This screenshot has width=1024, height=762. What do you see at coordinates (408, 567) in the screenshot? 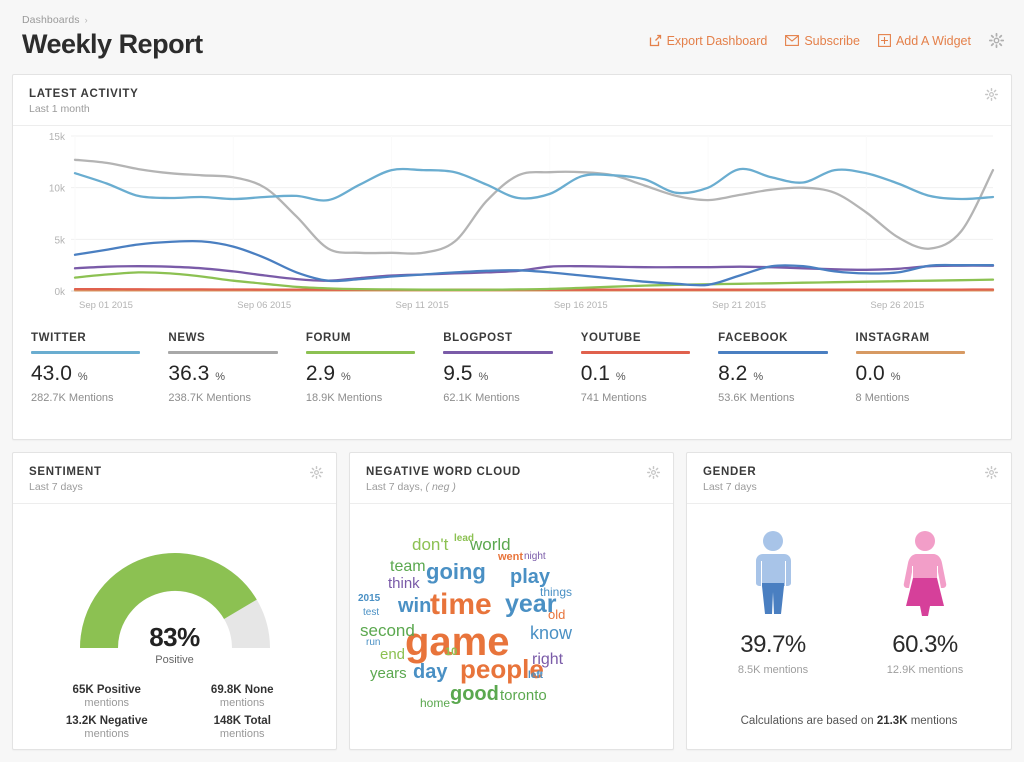
I see `word-cloud-term: team` at bounding box center [408, 567].